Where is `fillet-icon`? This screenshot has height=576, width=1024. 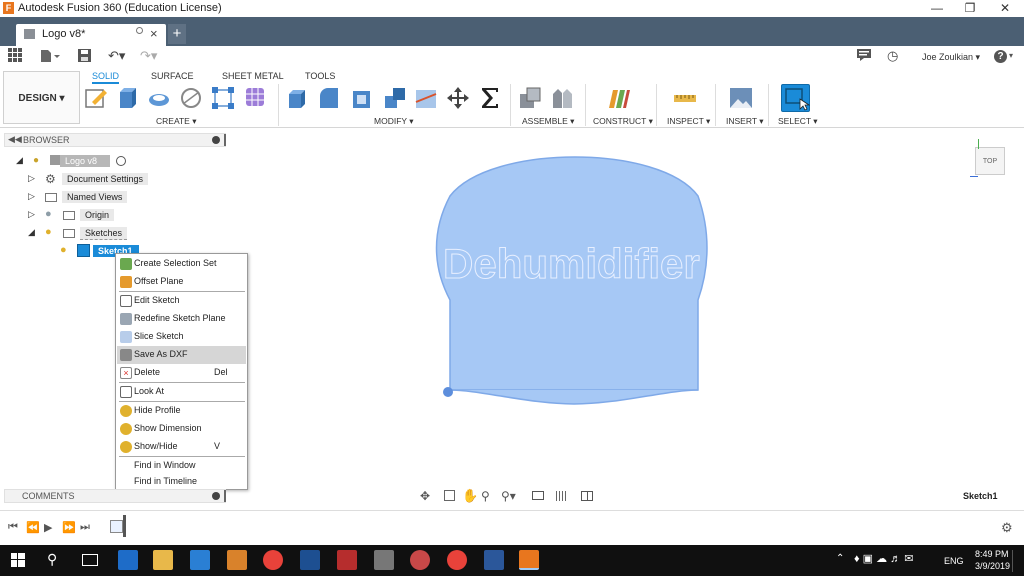 fillet-icon is located at coordinates (329, 98).